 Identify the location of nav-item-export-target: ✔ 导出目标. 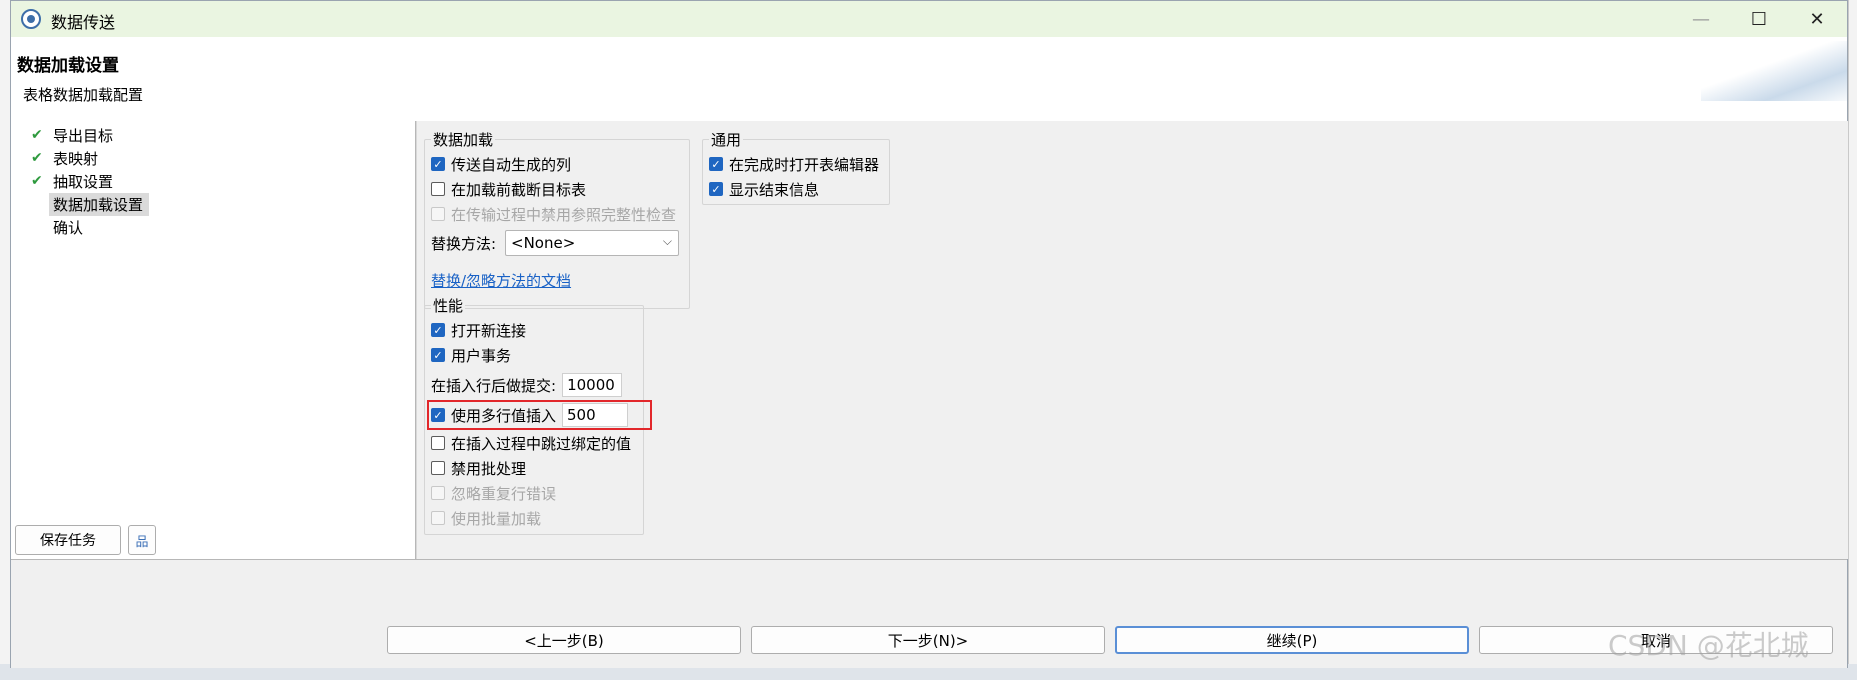
(72, 135).